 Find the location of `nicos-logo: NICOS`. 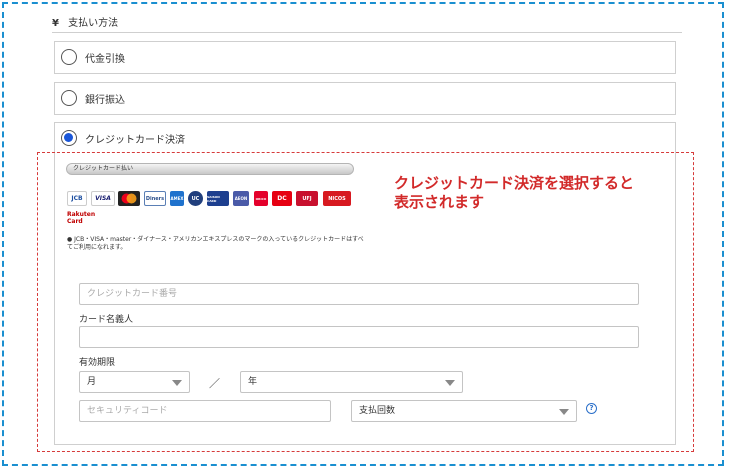

nicos-logo: NICOS is located at coordinates (337, 198).